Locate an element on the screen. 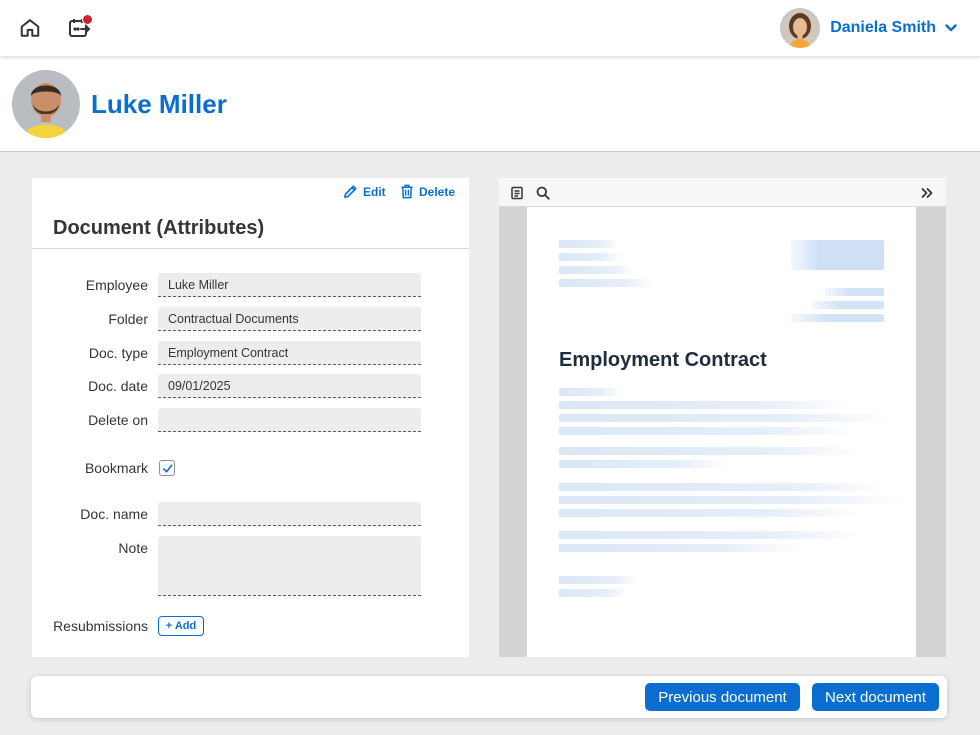 The width and height of the screenshot is (980, 735). user-menu: Daniela Smith is located at coordinates (869, 28).